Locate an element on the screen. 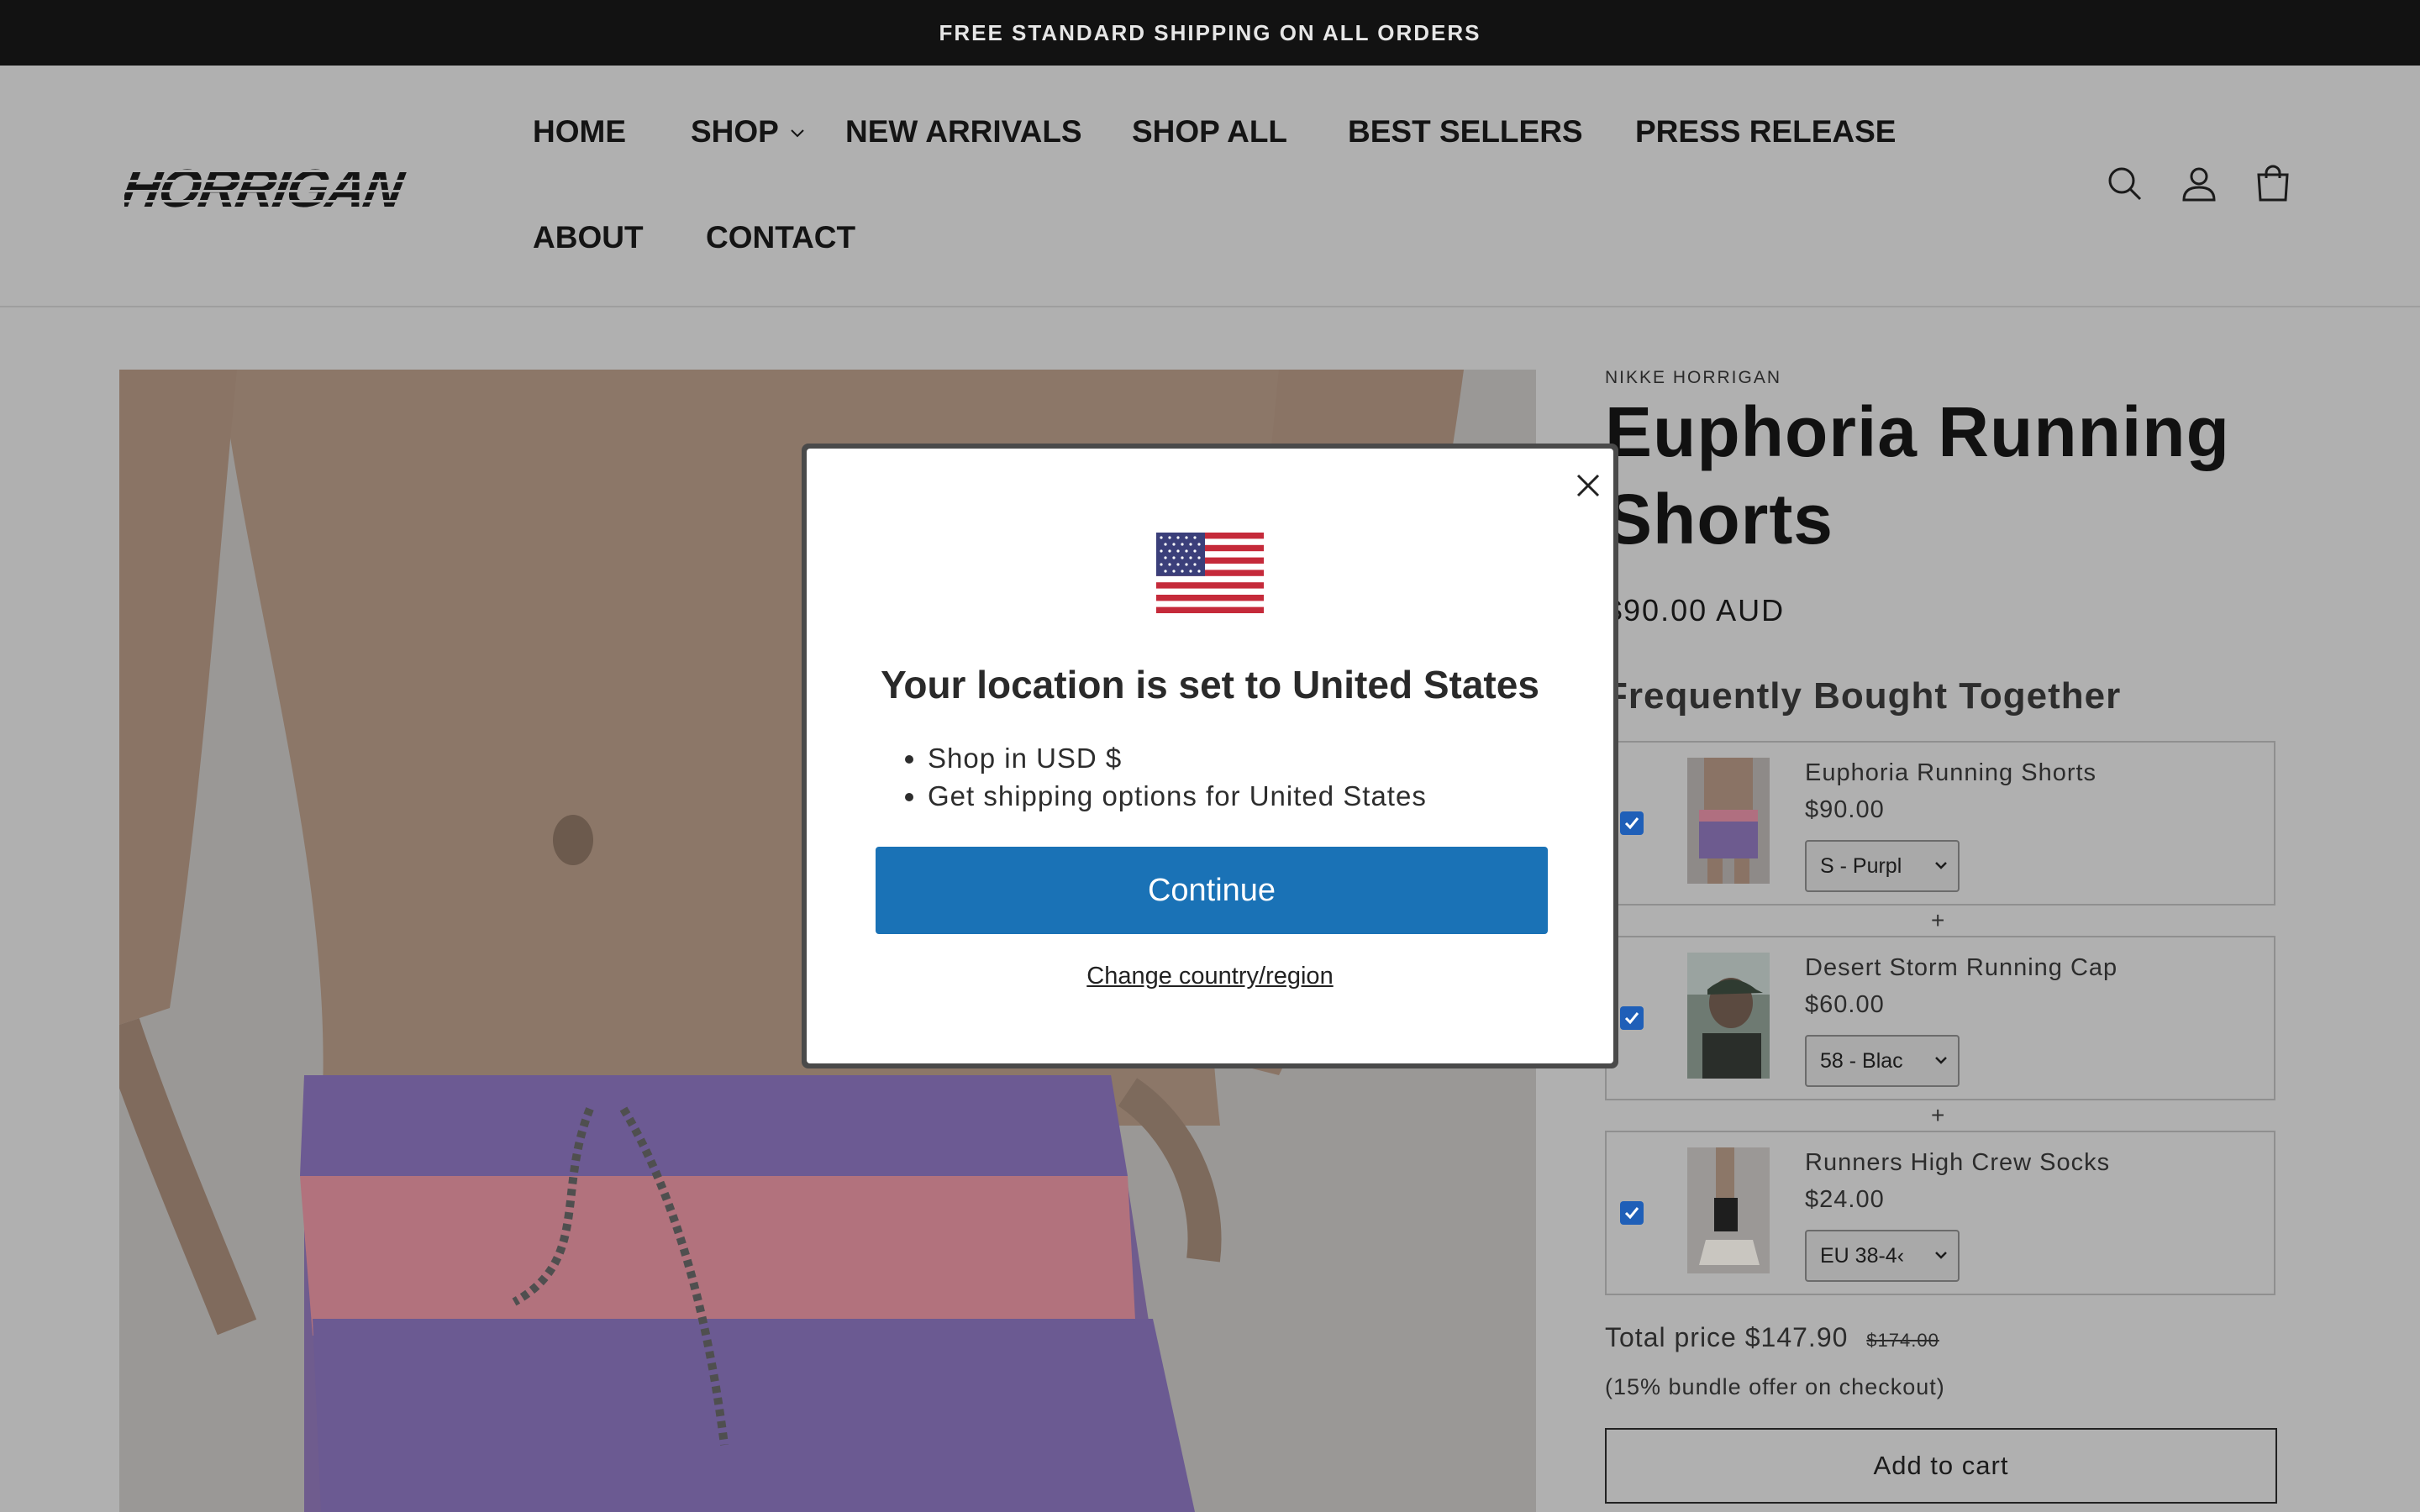  product-title: Euphoria Running Shorts is located at coordinates (1918, 475).